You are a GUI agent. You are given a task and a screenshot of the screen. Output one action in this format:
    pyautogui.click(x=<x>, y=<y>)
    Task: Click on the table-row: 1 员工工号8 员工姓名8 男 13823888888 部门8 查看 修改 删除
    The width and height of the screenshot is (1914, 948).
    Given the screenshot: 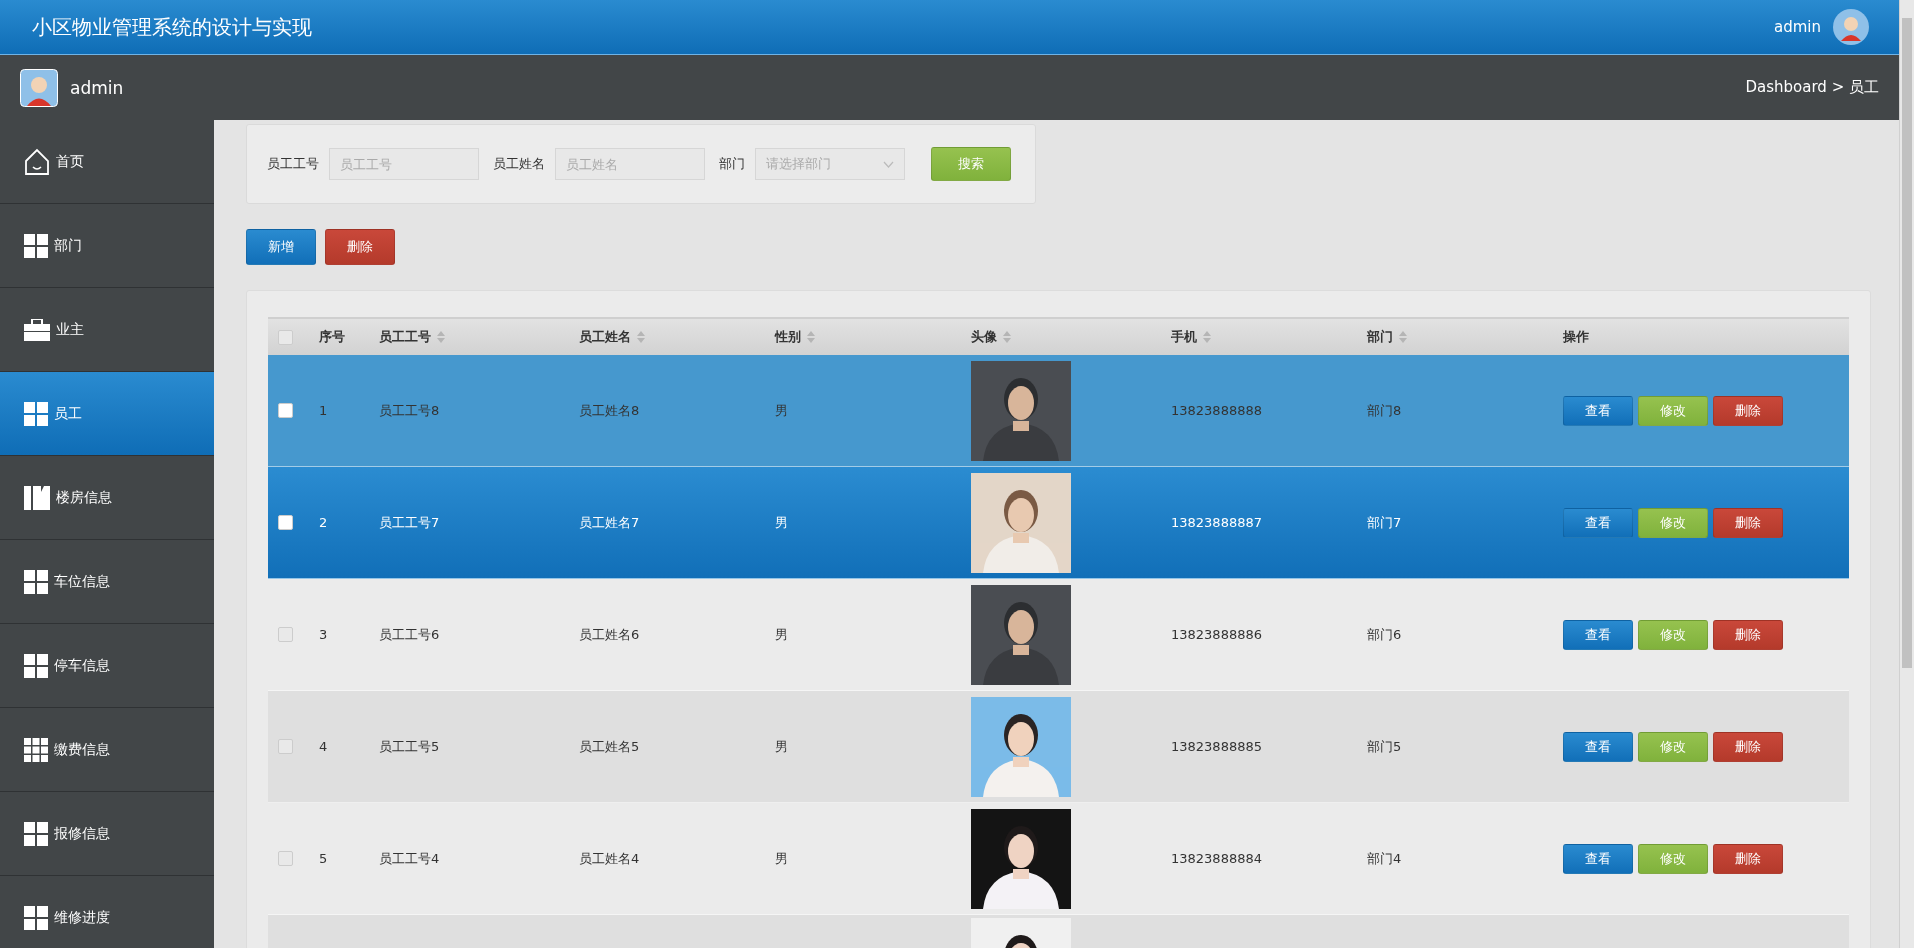 What is the action you would take?
    pyautogui.click(x=1058, y=411)
    